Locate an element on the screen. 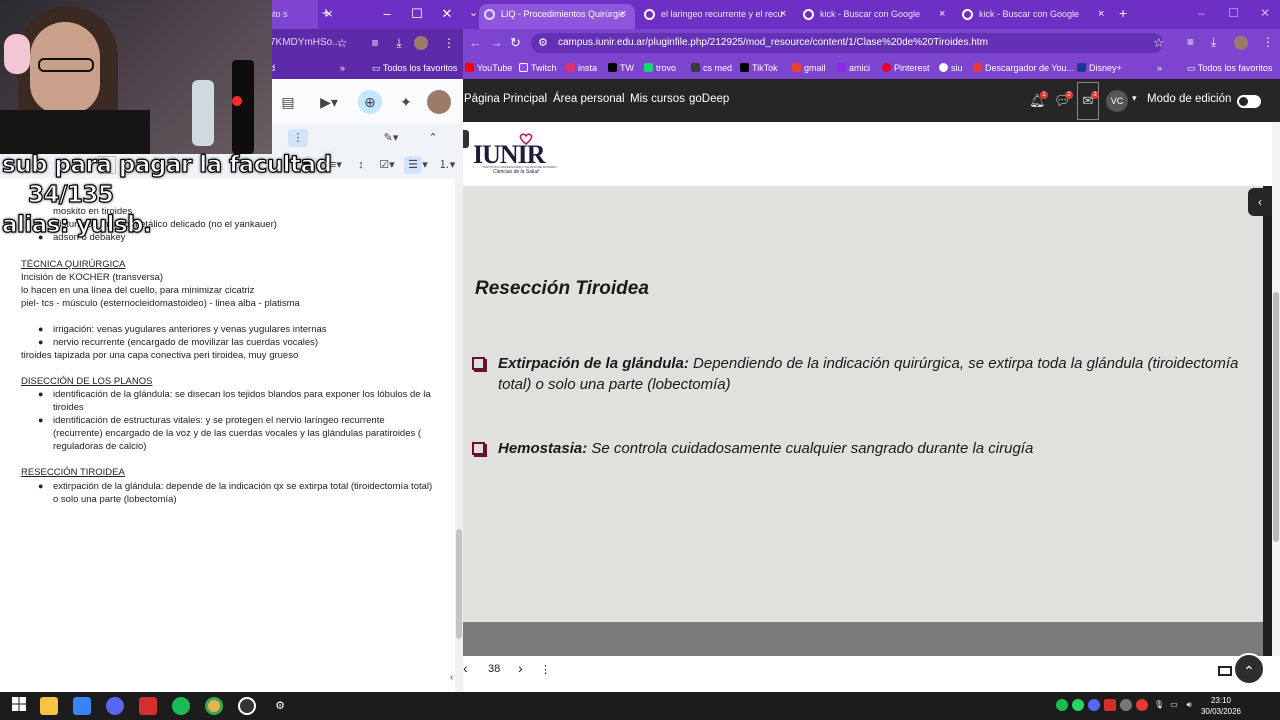 The image size is (1280, 720). obs-icon is located at coordinates (247, 706).